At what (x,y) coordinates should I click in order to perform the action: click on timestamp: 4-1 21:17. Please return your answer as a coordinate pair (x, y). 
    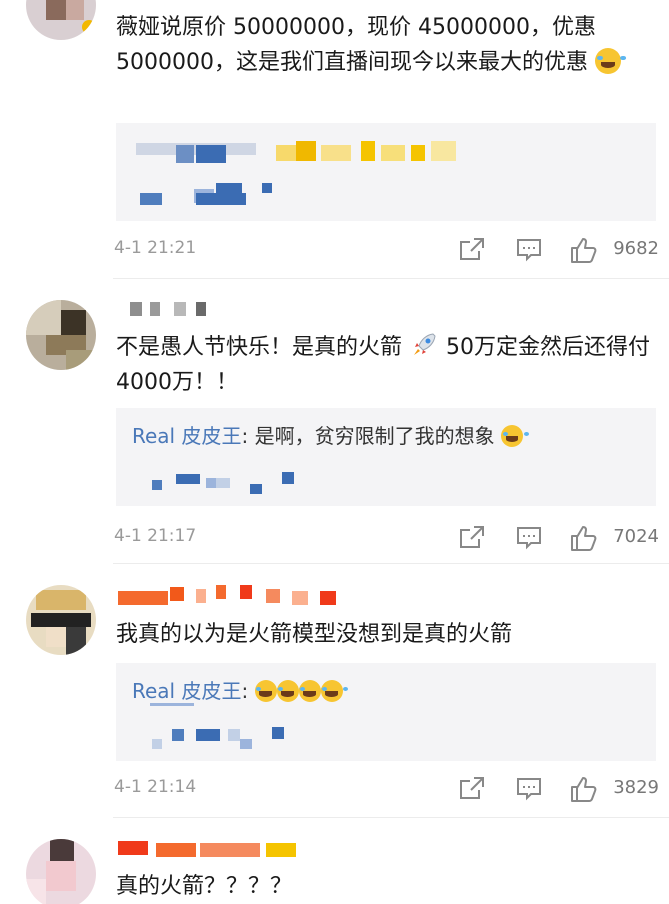
    Looking at the image, I should click on (155, 536).